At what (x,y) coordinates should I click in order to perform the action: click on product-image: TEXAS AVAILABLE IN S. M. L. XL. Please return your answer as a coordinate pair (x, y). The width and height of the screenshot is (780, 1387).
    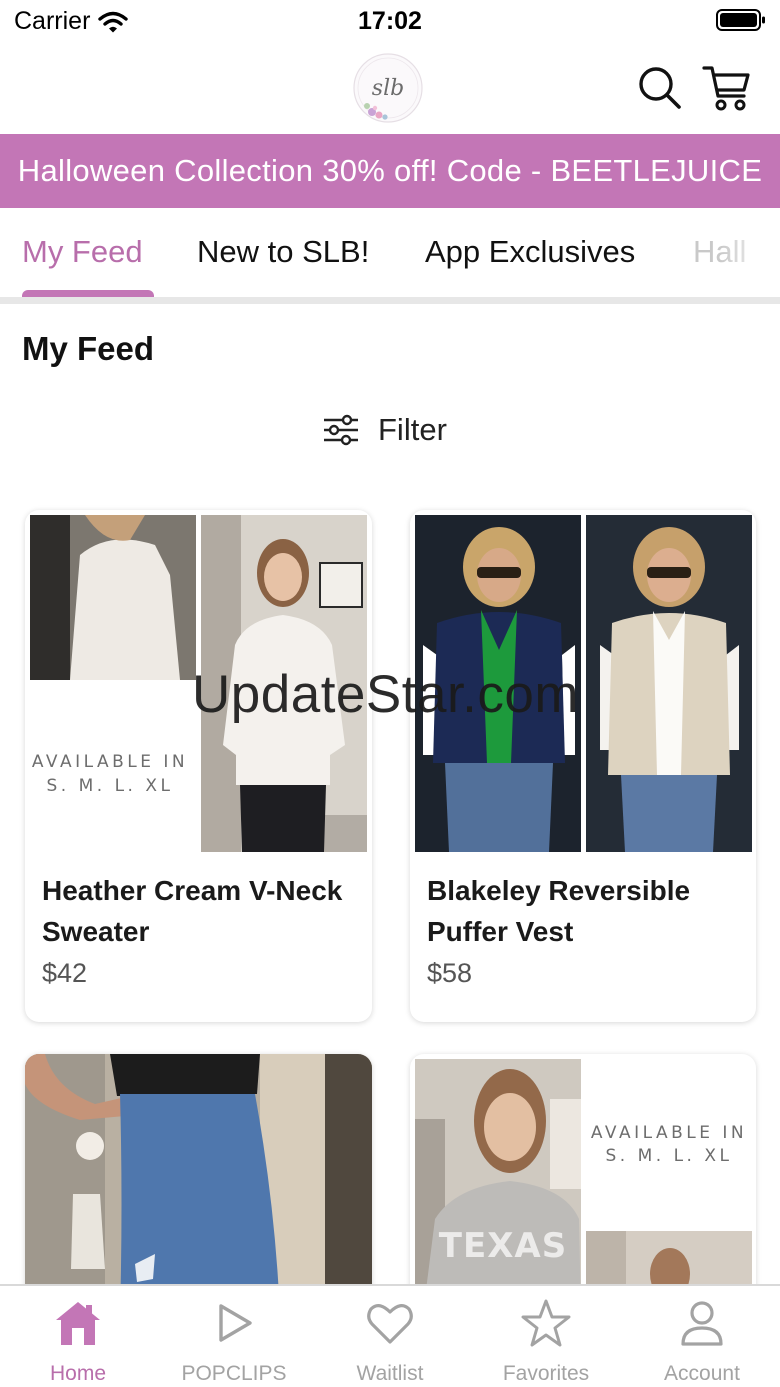
    Looking at the image, I should click on (583, 1186).